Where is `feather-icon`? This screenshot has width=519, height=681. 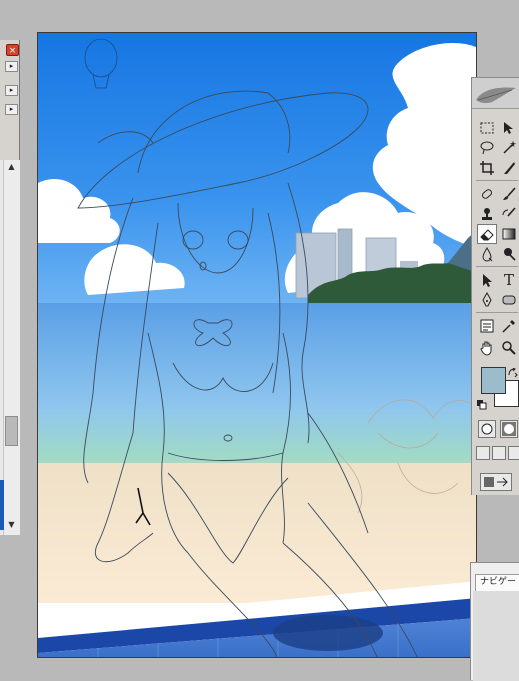
feather-icon is located at coordinates (496, 95).